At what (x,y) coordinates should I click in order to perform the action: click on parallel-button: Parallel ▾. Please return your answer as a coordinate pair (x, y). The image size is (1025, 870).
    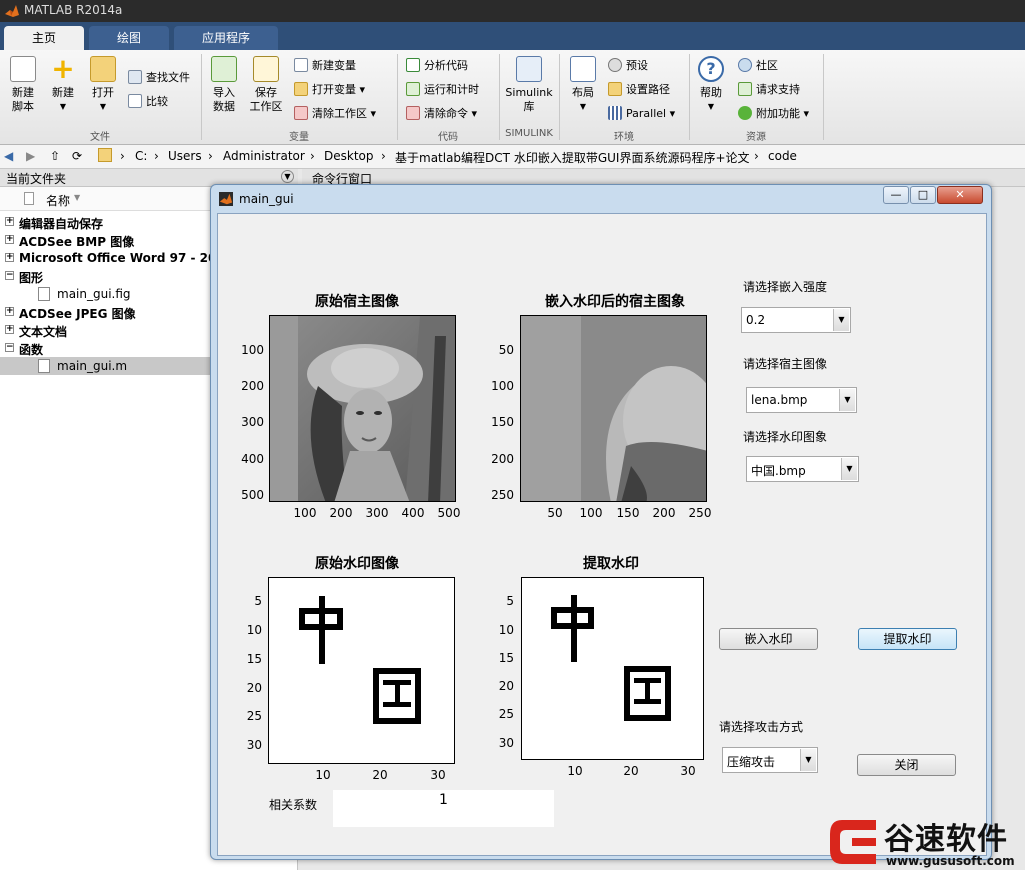
    Looking at the image, I should click on (641, 114).